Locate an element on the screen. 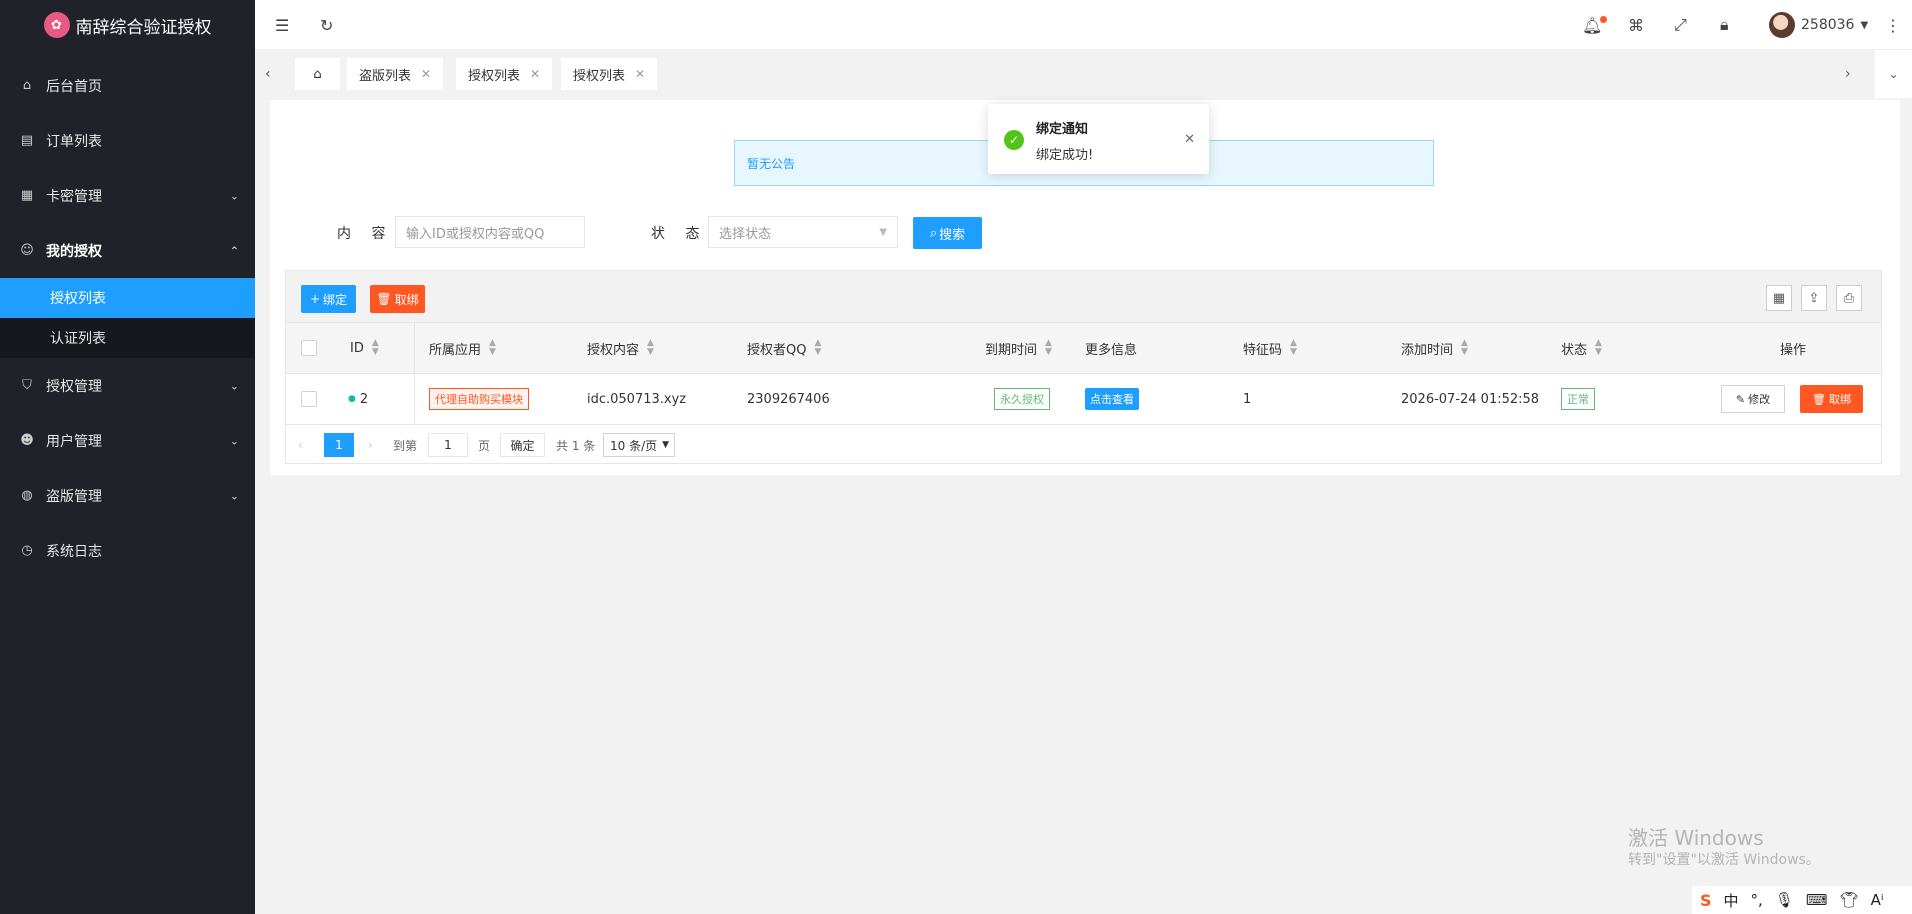  cell-expire: 永久授权 is located at coordinates (1022, 399).